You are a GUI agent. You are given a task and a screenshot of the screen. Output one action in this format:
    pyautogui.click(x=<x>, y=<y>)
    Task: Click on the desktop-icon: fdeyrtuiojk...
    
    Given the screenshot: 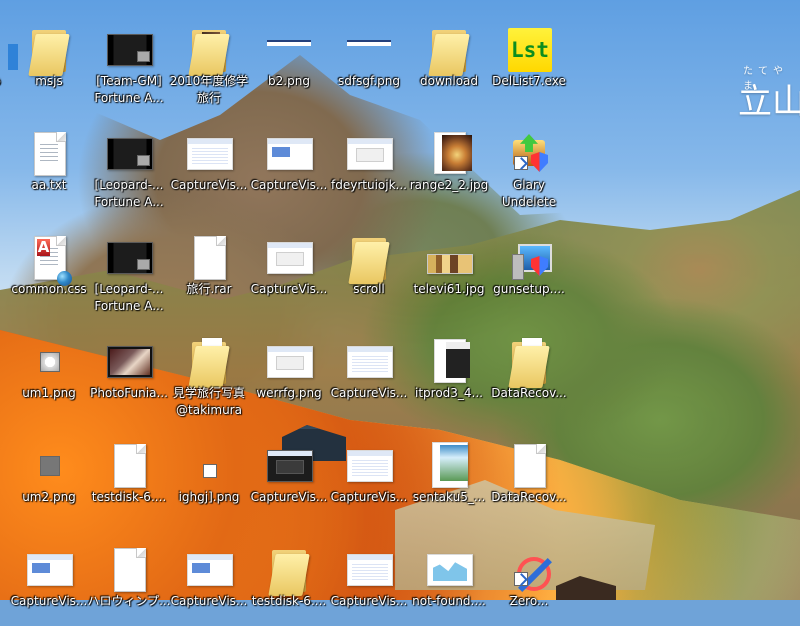 What is the action you would take?
    pyautogui.click(x=369, y=164)
    